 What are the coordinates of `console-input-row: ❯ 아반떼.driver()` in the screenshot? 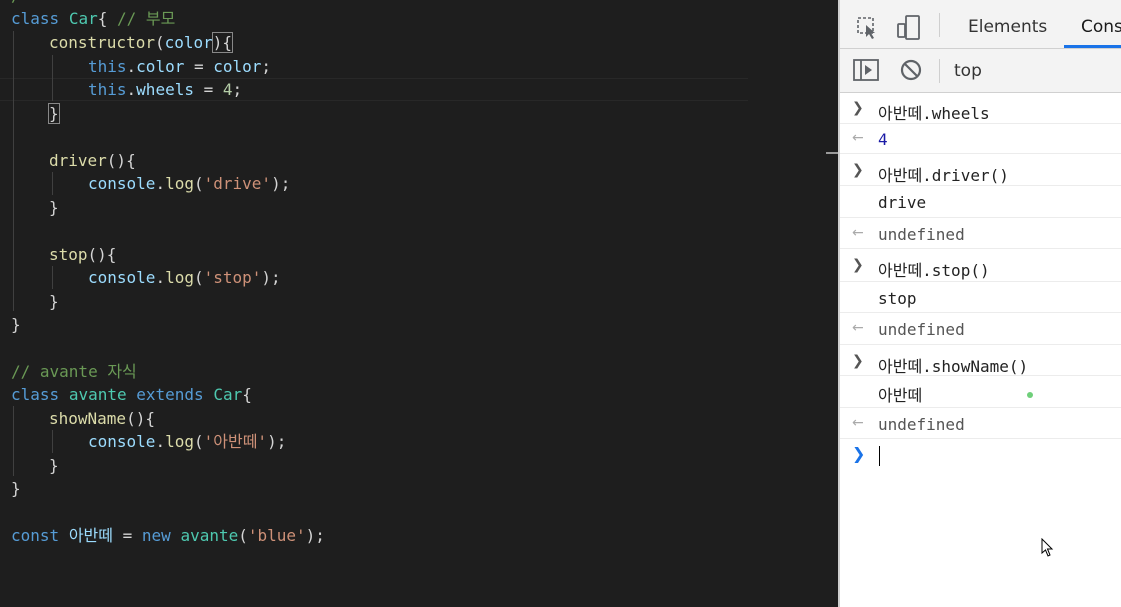 It's located at (980, 170).